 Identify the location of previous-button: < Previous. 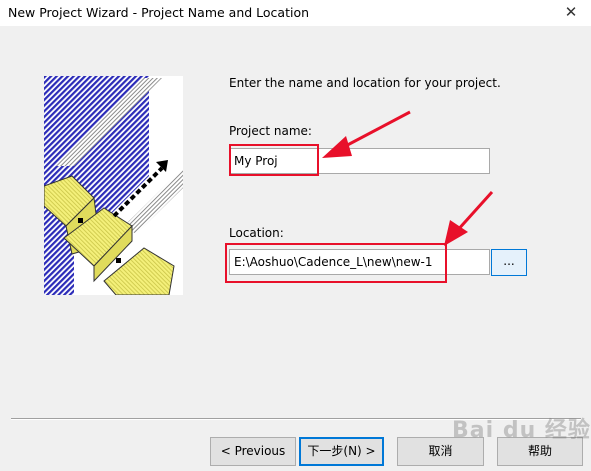
(253, 451).